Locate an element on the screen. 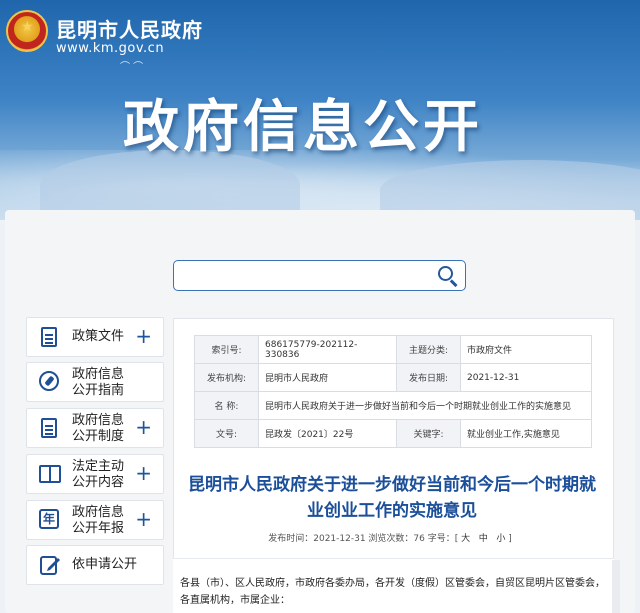  table-row: 发布机构: 昆明市人民政府 发布日期: 2021-12-31 is located at coordinates (393, 377).